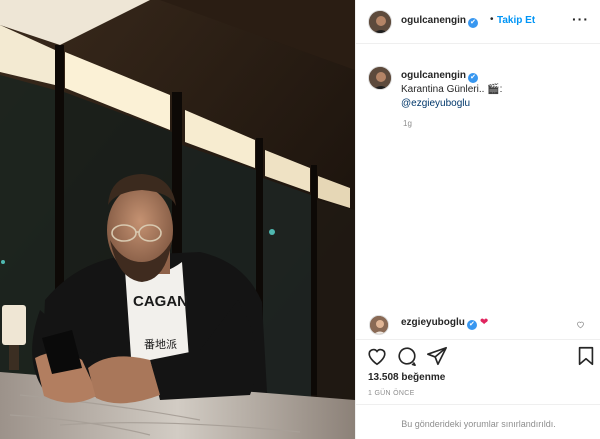  I want to click on like-count: 13.508 beğenme, so click(406, 377).